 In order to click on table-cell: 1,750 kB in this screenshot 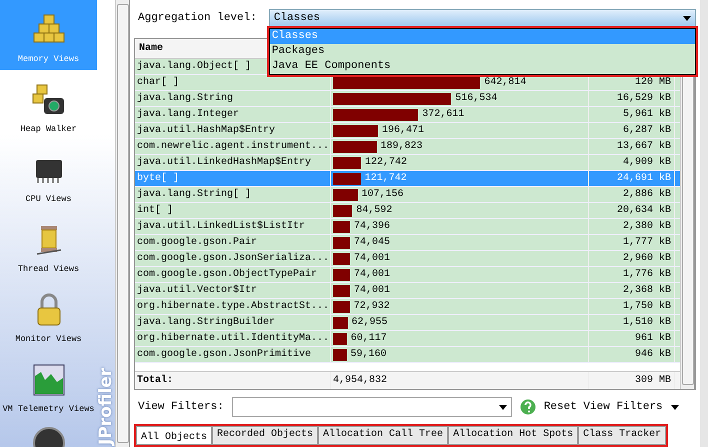, I will do `click(632, 306)`.